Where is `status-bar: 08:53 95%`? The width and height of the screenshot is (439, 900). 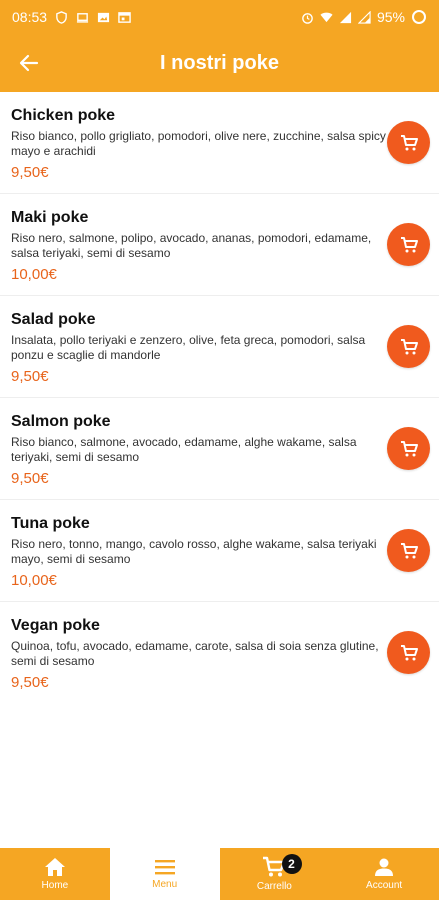
status-bar: 08:53 95% is located at coordinates (219, 17).